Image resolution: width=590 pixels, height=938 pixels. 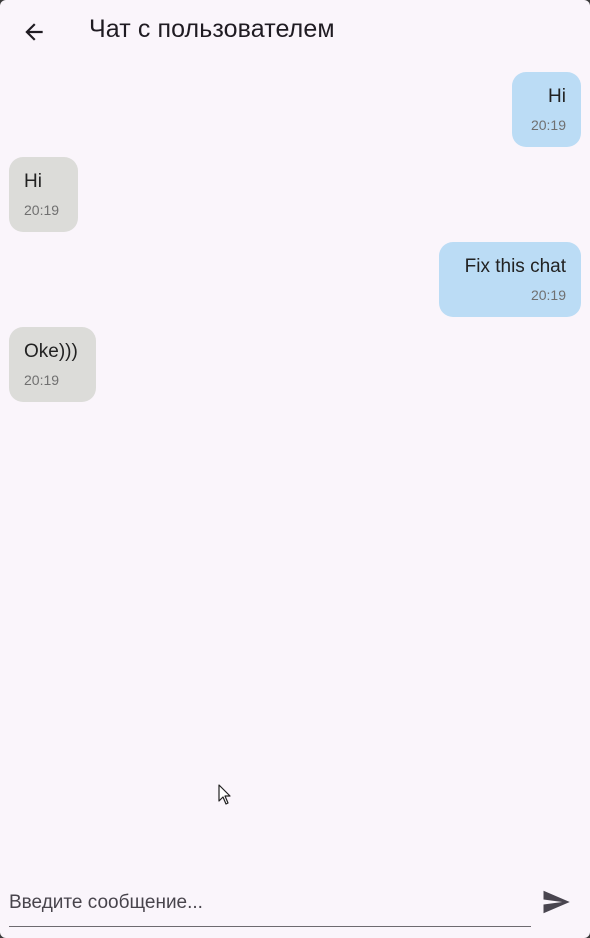 I want to click on send-icon, so click(x=556, y=902).